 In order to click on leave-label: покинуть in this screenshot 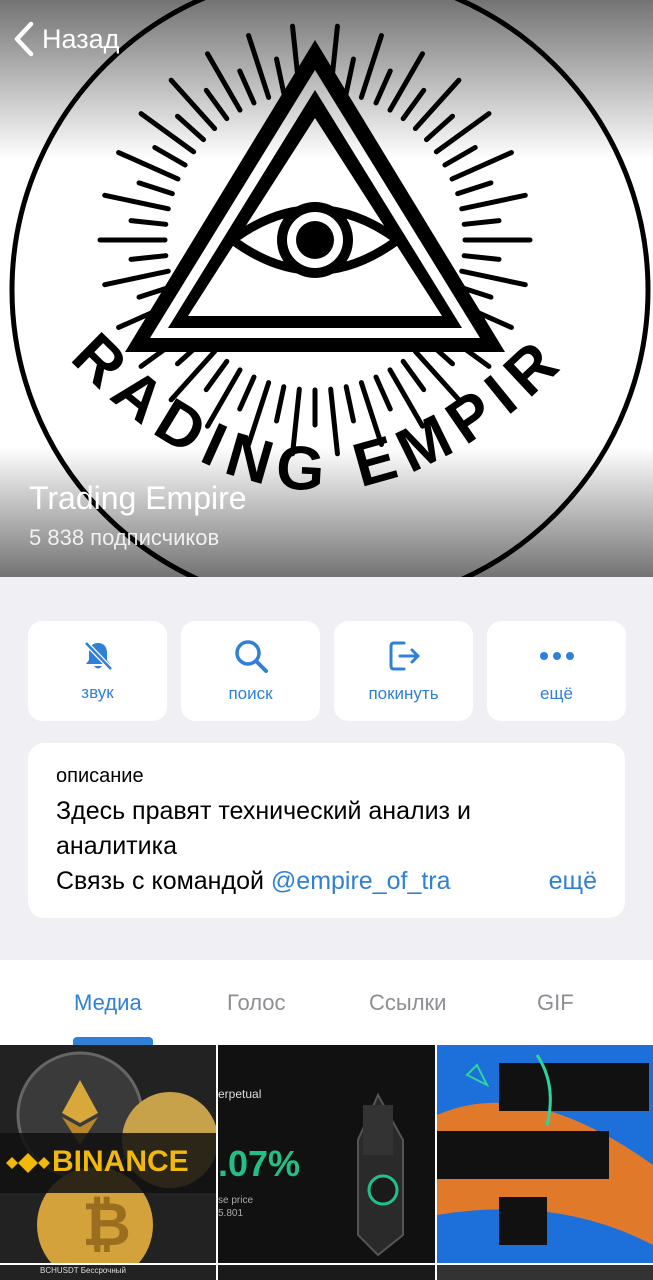, I will do `click(403, 693)`.